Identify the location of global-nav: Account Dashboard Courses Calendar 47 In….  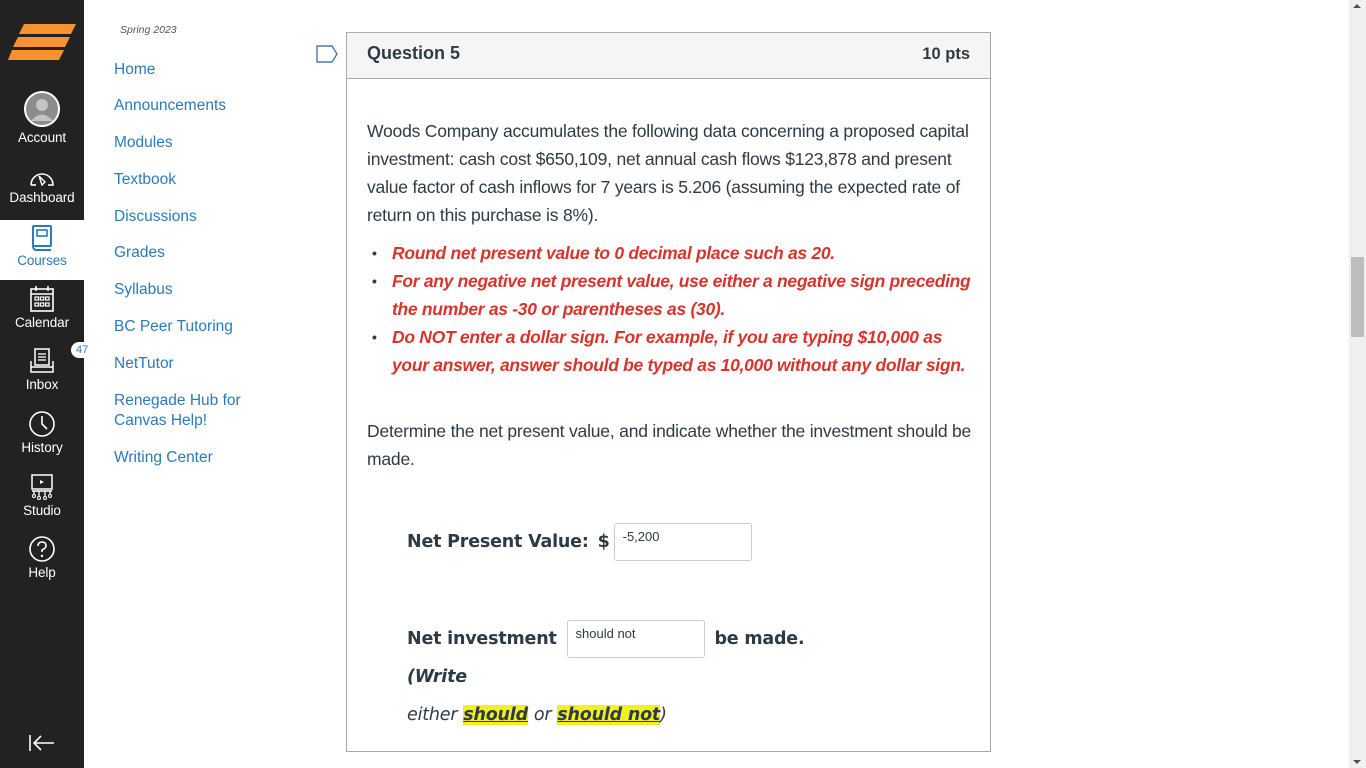
(47, 384).